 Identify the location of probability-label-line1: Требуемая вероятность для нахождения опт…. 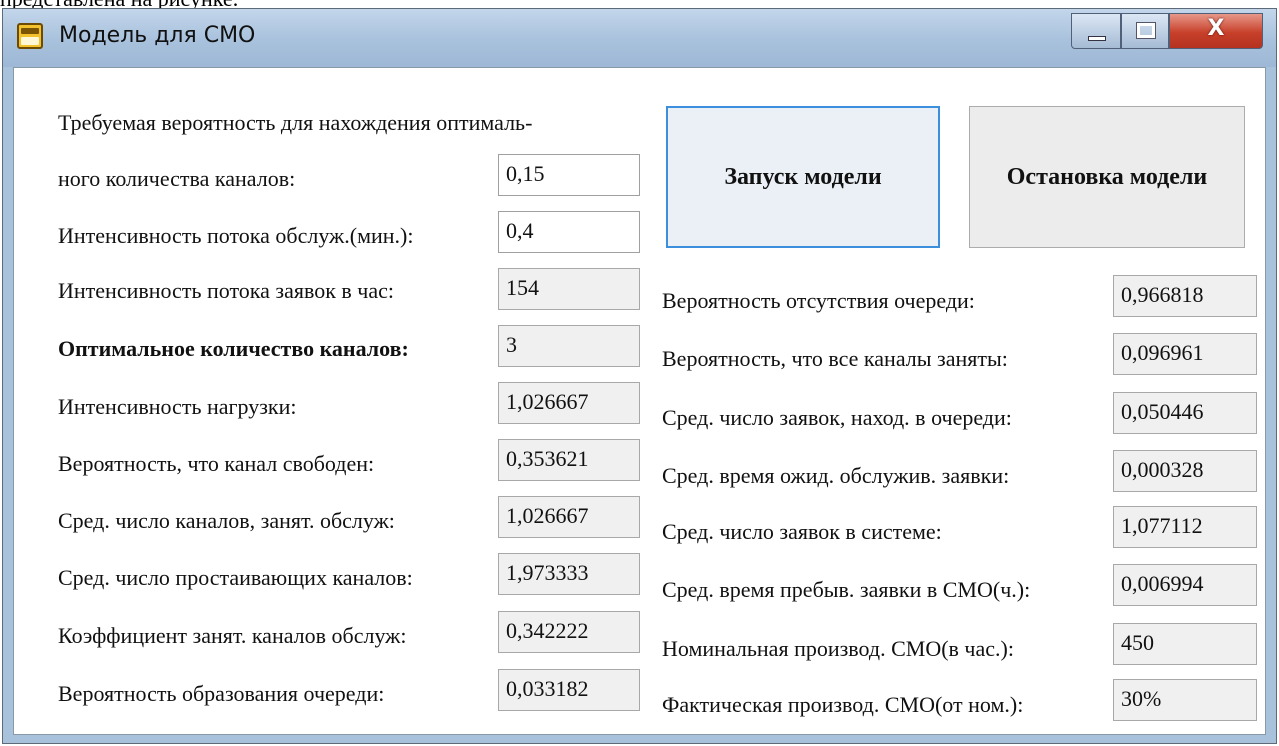
(295, 122).